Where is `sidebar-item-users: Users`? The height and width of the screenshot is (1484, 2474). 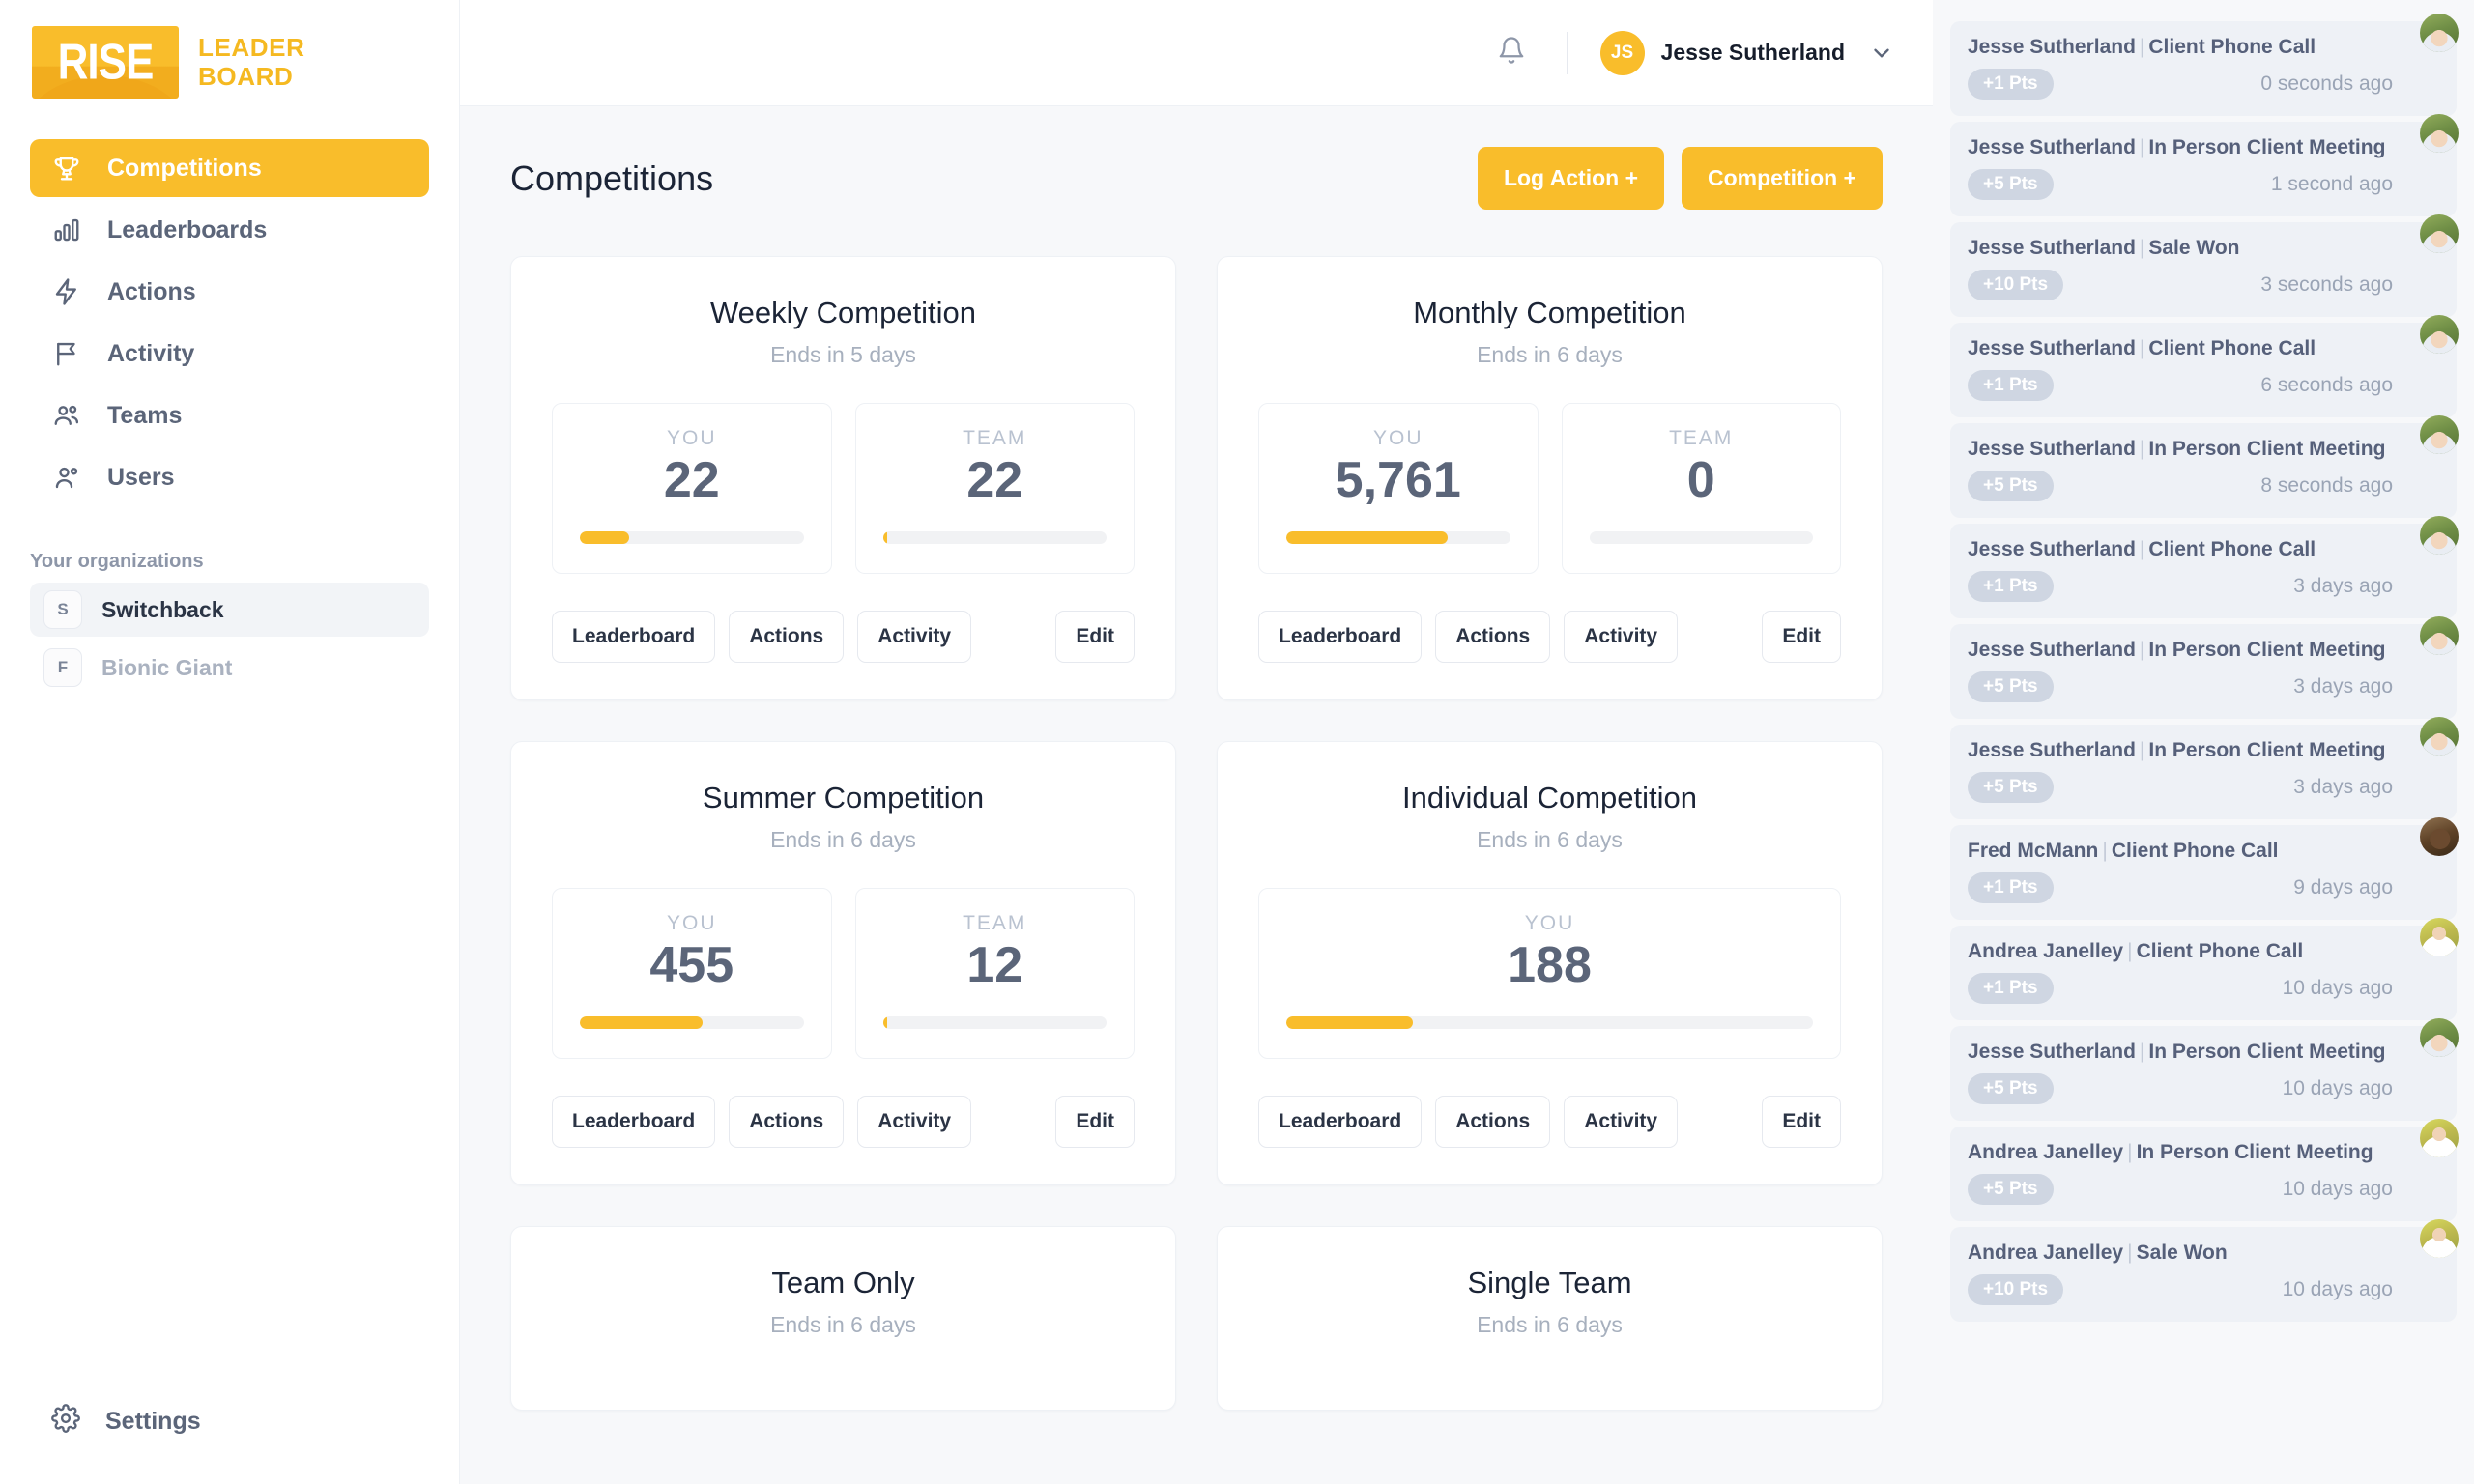 sidebar-item-users: Users is located at coordinates (230, 477).